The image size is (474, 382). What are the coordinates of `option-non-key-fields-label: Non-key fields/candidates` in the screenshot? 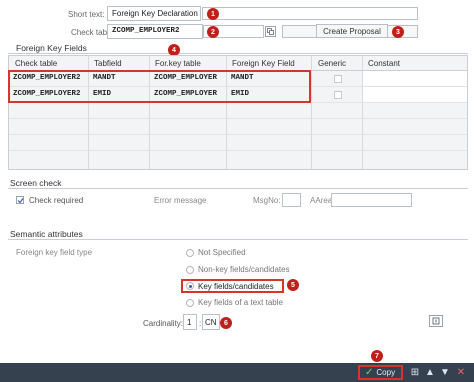 It's located at (244, 269).